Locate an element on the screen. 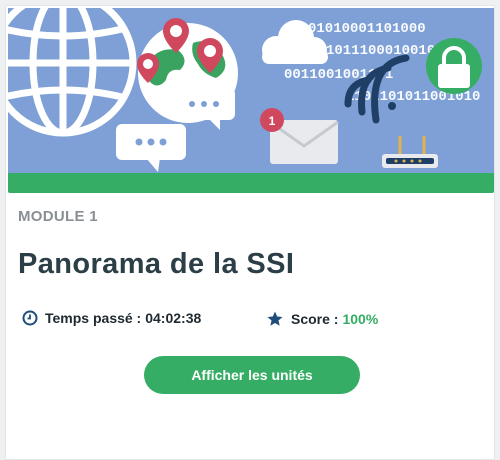 This screenshot has width=500, height=460. module-number: MODULE 1 is located at coordinates (58, 216).